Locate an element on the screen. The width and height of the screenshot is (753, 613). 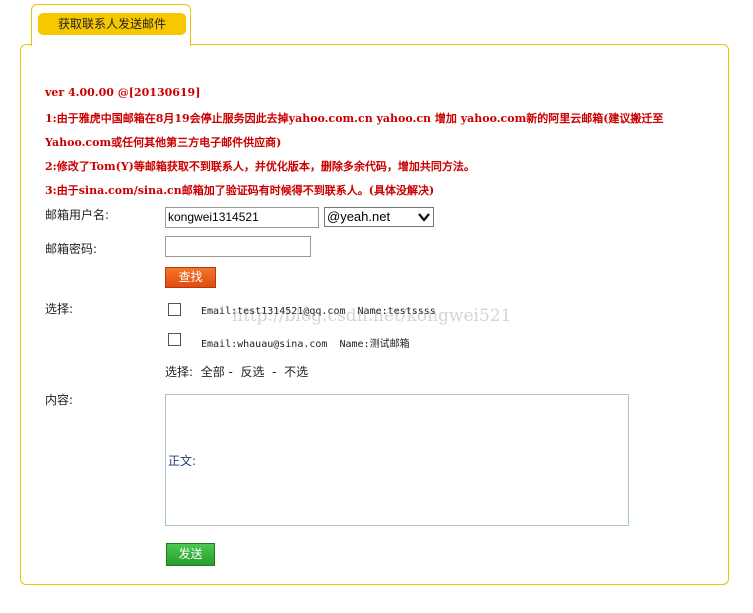
select-actions: 选择: 全部 - 反选 - 不选 is located at coordinates (236, 371).